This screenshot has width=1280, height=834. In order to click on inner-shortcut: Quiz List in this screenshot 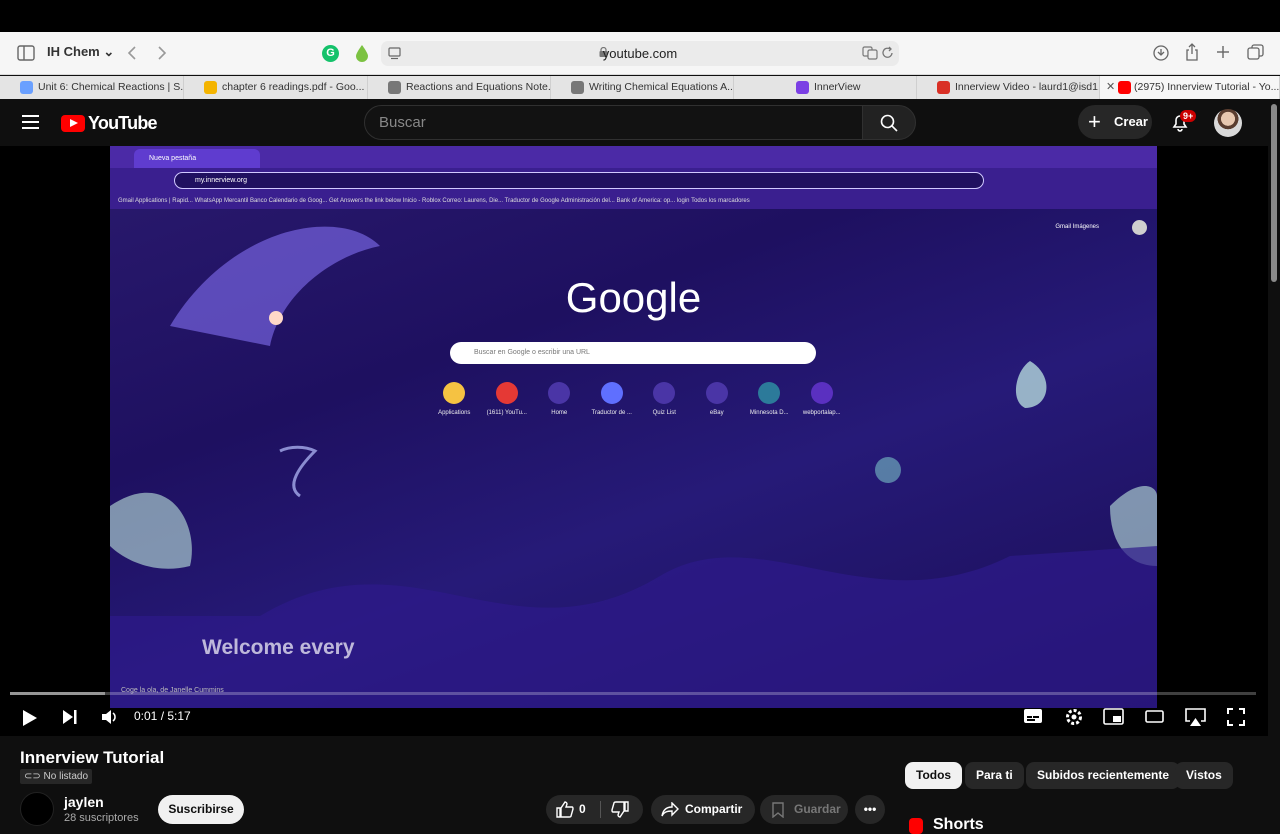, I will do `click(664, 399)`.